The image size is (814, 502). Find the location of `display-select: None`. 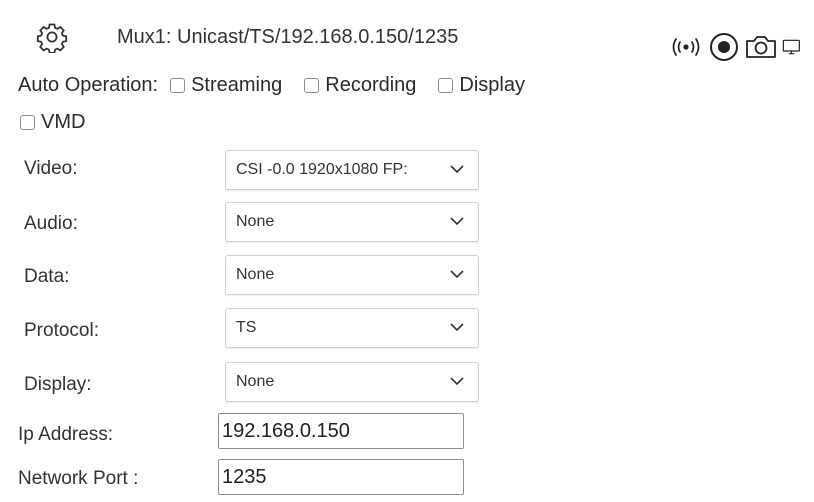

display-select: None is located at coordinates (352, 382).